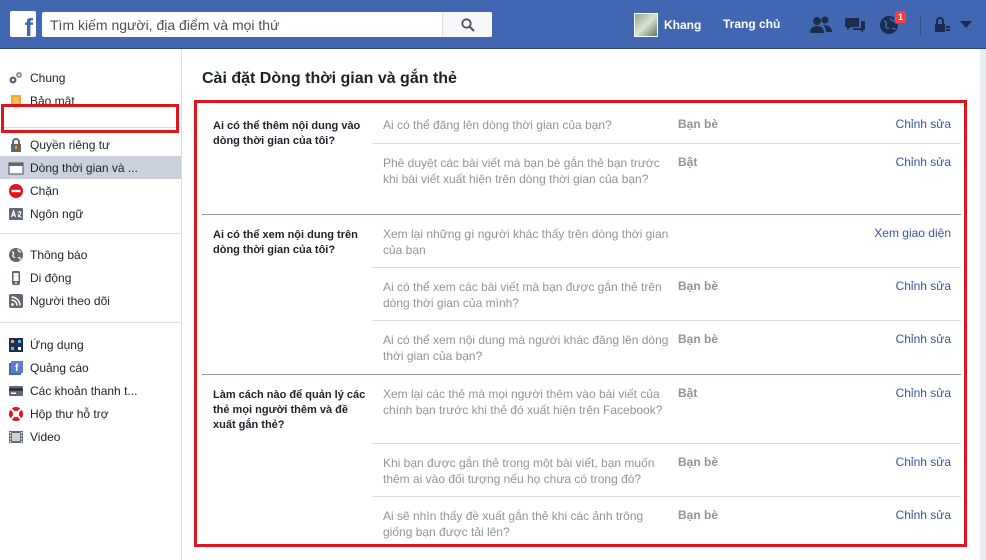  I want to click on rss-icon, so click(16, 301).